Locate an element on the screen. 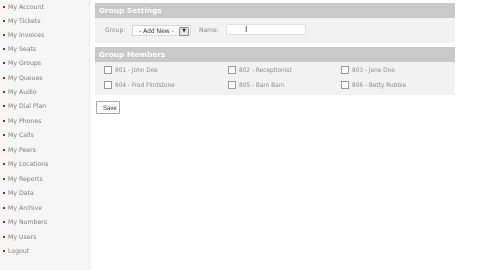  sidebar-item-logout: Logout is located at coordinates (16, 251).